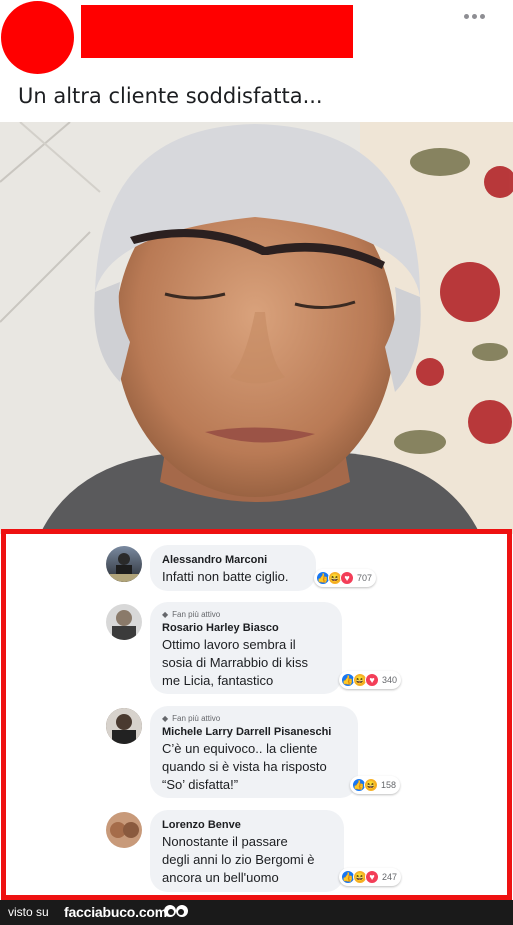 The height and width of the screenshot is (925, 513). I want to click on reaction-count: 247, so click(390, 877).